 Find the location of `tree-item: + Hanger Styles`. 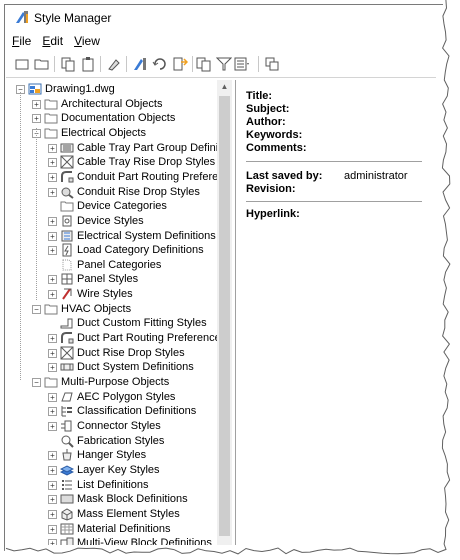

tree-item: + Hanger Styles is located at coordinates (121, 455).